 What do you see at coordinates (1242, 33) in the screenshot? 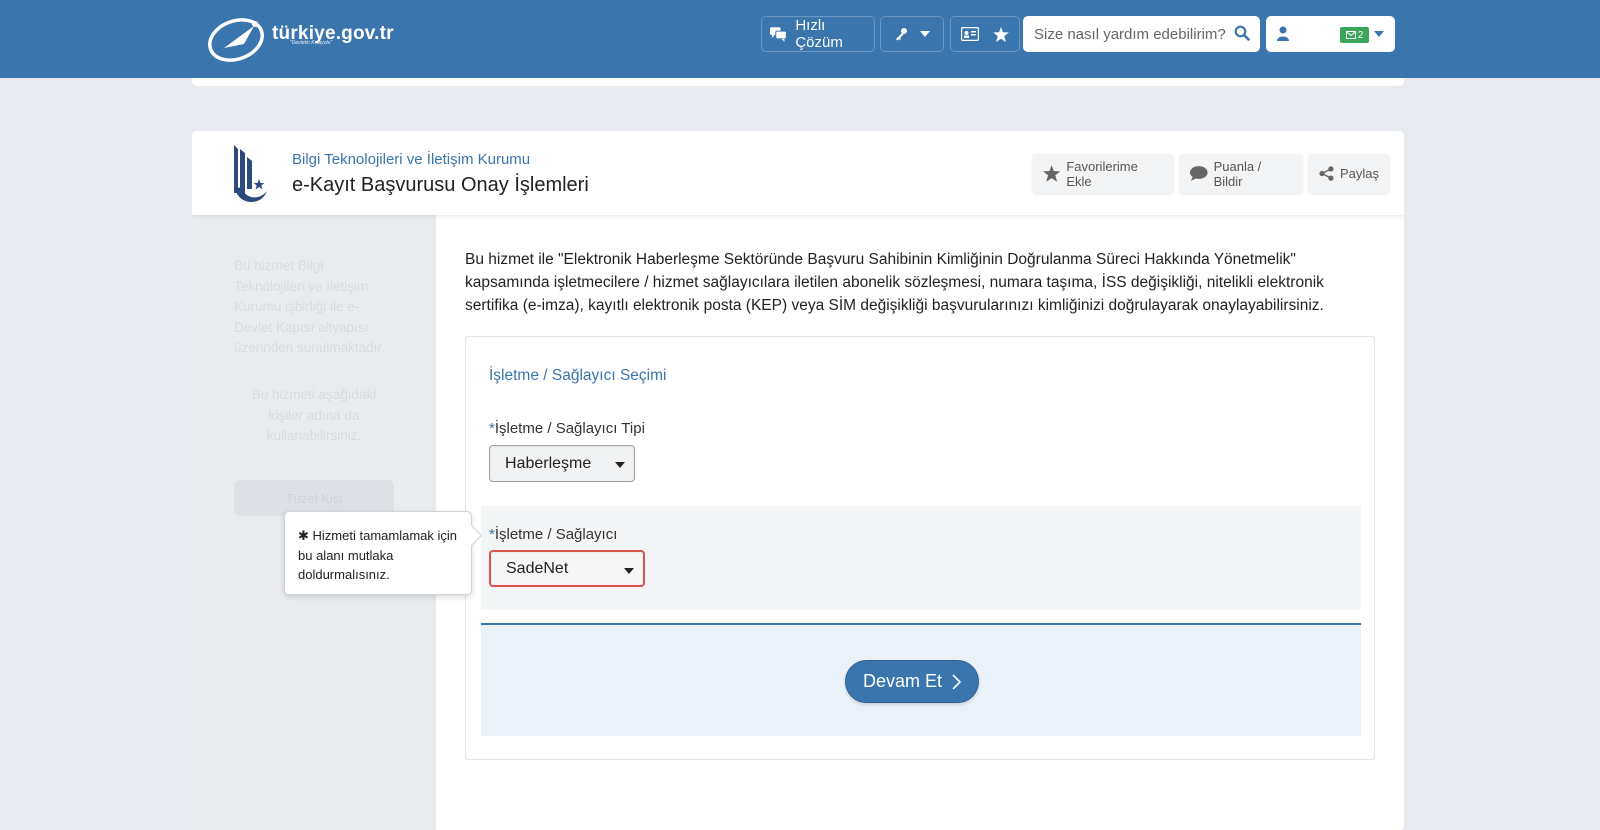
I see `search-icon` at bounding box center [1242, 33].